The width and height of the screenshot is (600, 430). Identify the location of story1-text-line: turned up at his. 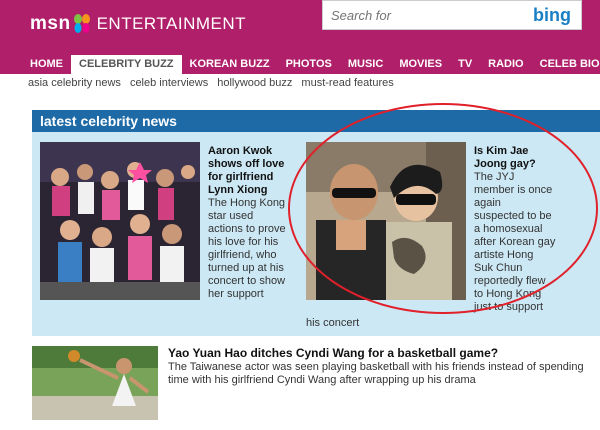
(246, 268).